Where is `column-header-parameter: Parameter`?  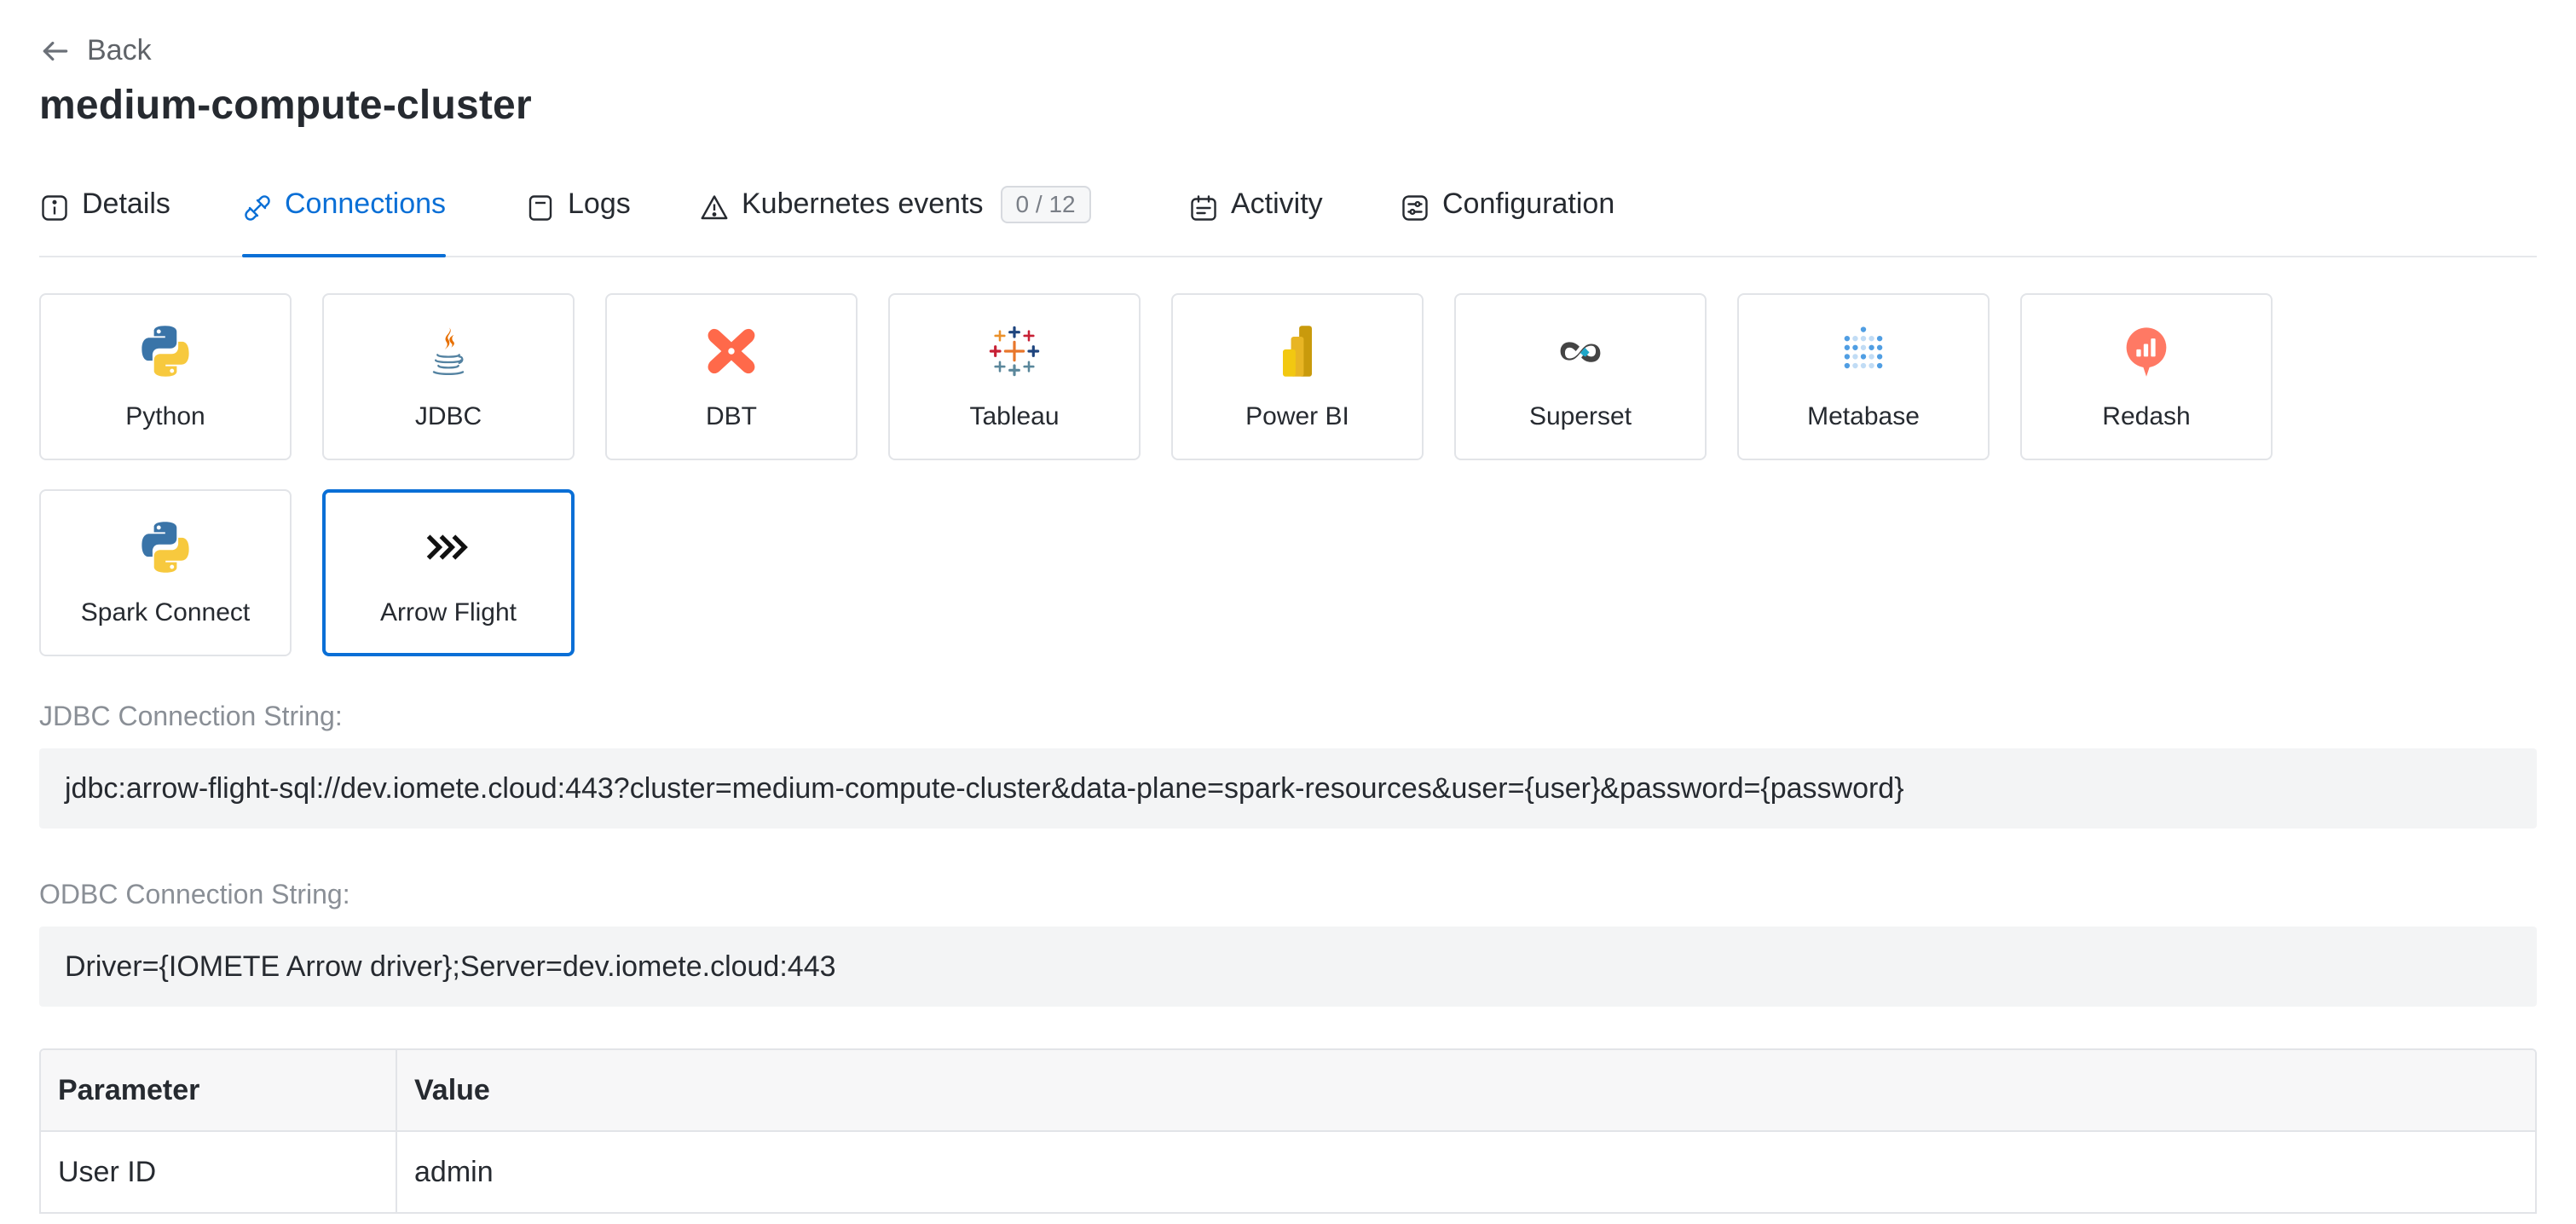 column-header-parameter: Parameter is located at coordinates (219, 1090).